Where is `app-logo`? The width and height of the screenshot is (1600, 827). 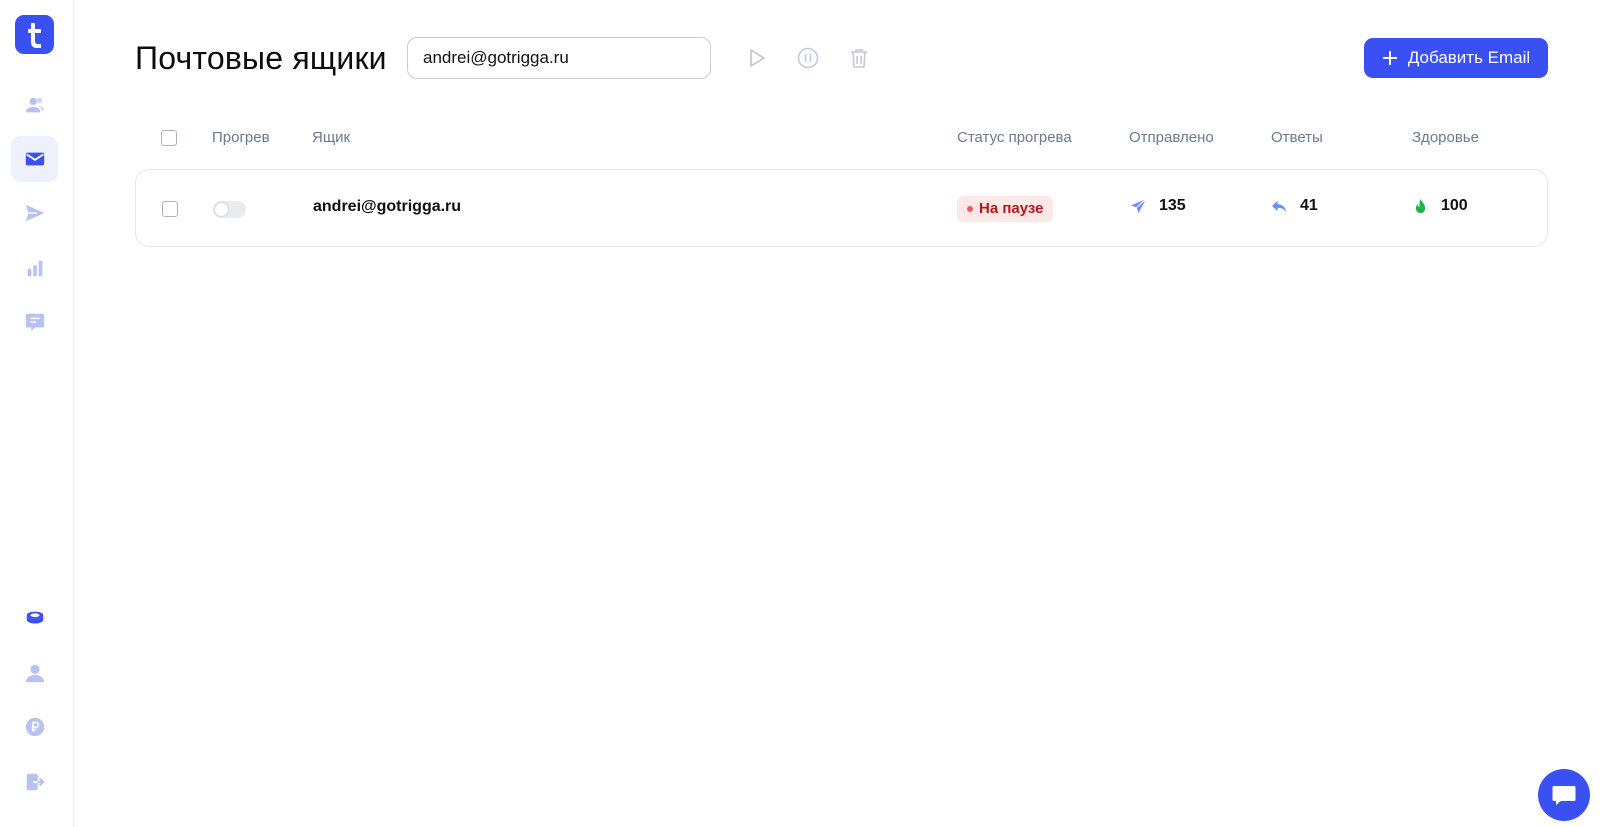
app-logo is located at coordinates (34, 34).